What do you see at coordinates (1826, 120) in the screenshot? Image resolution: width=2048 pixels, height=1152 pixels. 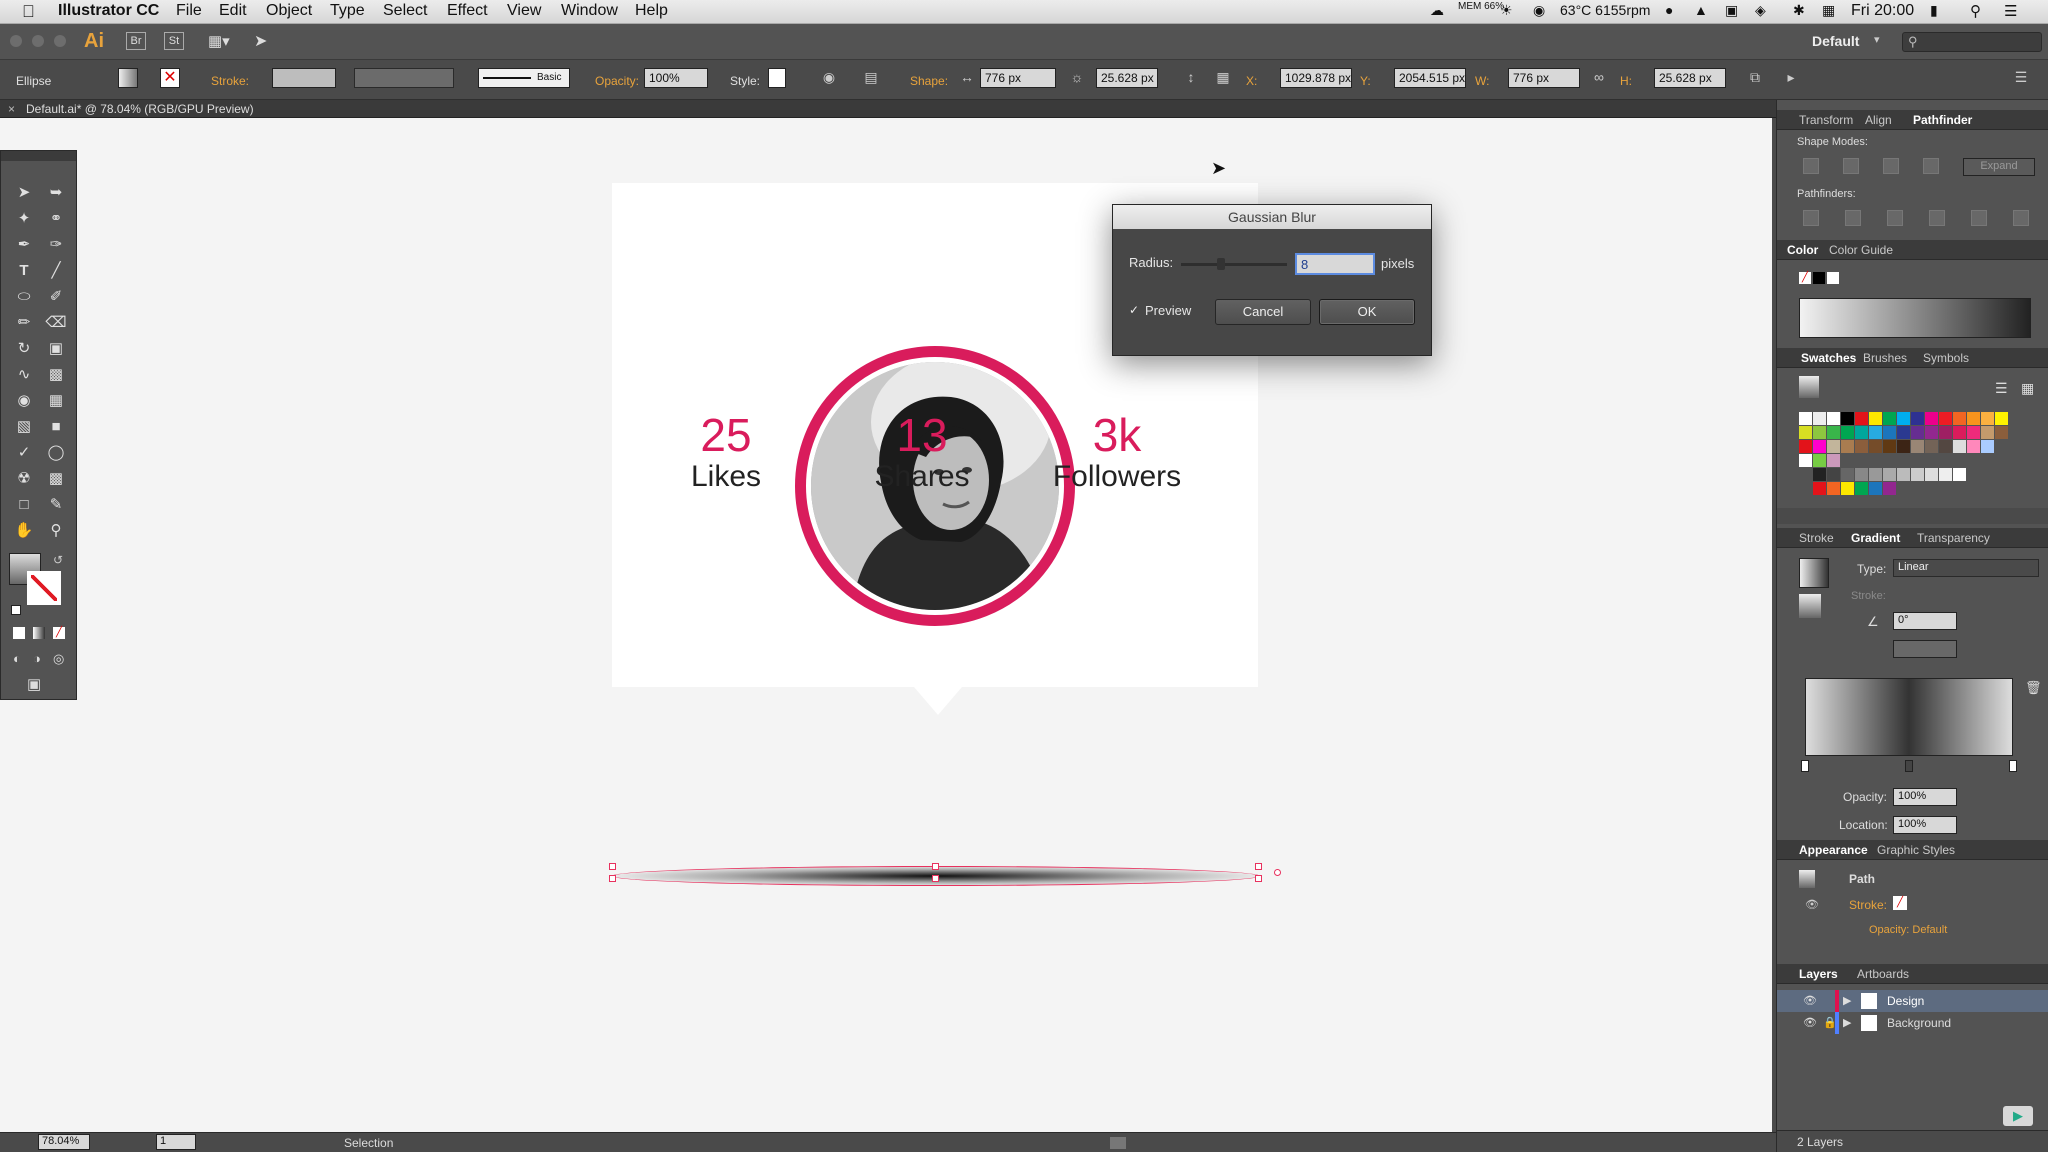 I see `tab-transform: Transform` at bounding box center [1826, 120].